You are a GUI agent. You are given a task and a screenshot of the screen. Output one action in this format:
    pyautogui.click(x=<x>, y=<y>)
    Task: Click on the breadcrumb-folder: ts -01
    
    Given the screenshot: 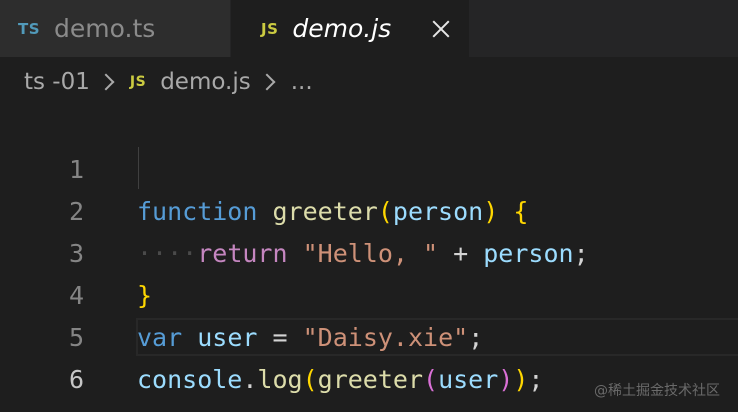 What is the action you would take?
    pyautogui.click(x=57, y=82)
    